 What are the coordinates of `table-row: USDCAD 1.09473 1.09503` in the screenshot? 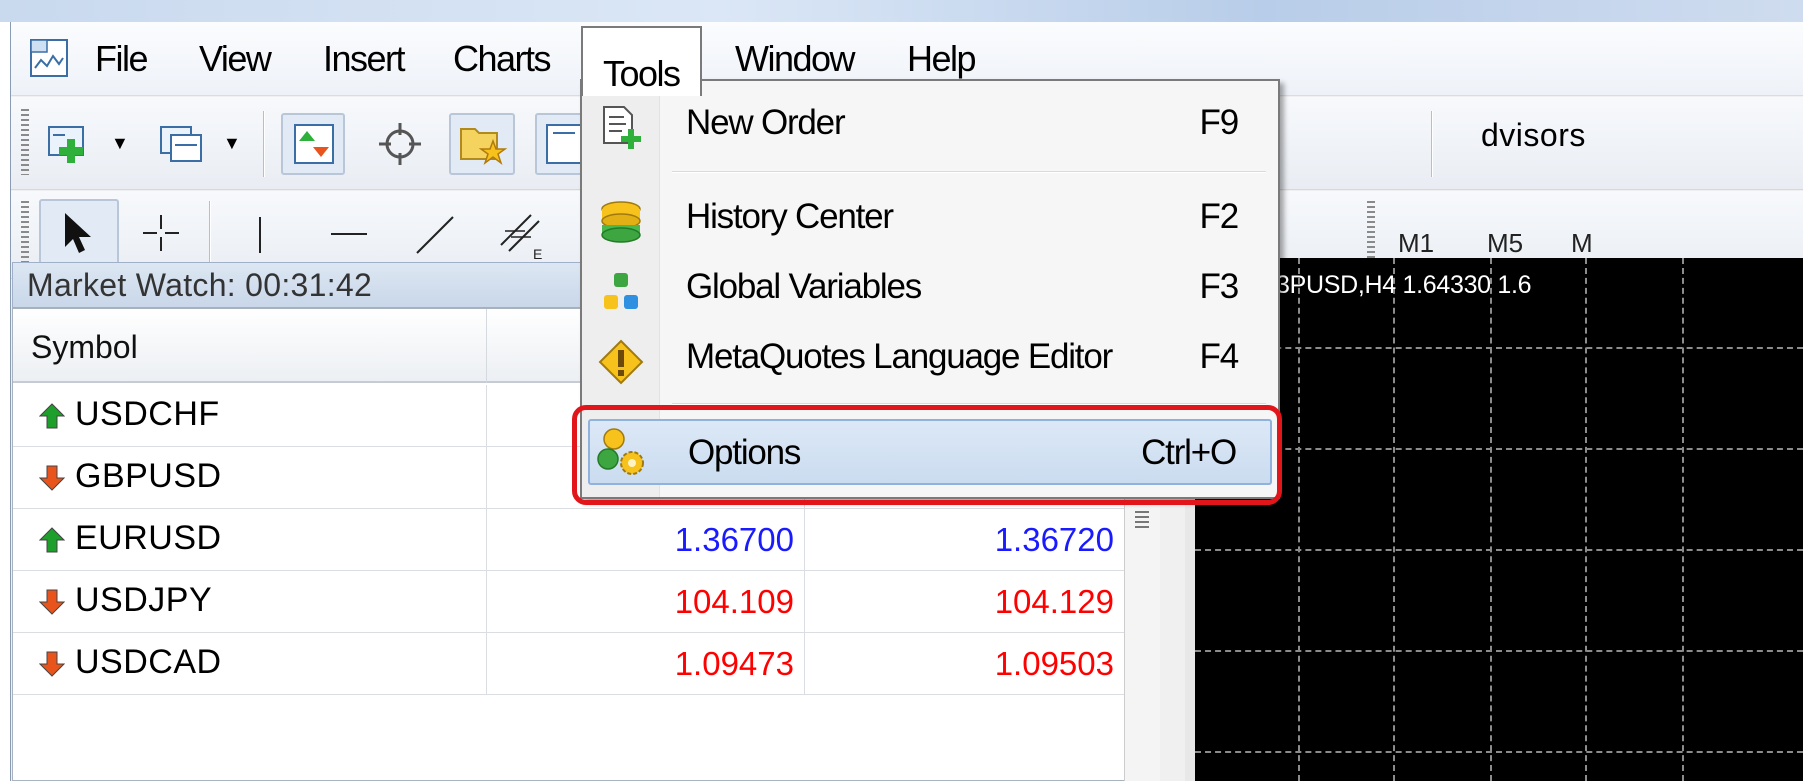 It's located at (573, 664).